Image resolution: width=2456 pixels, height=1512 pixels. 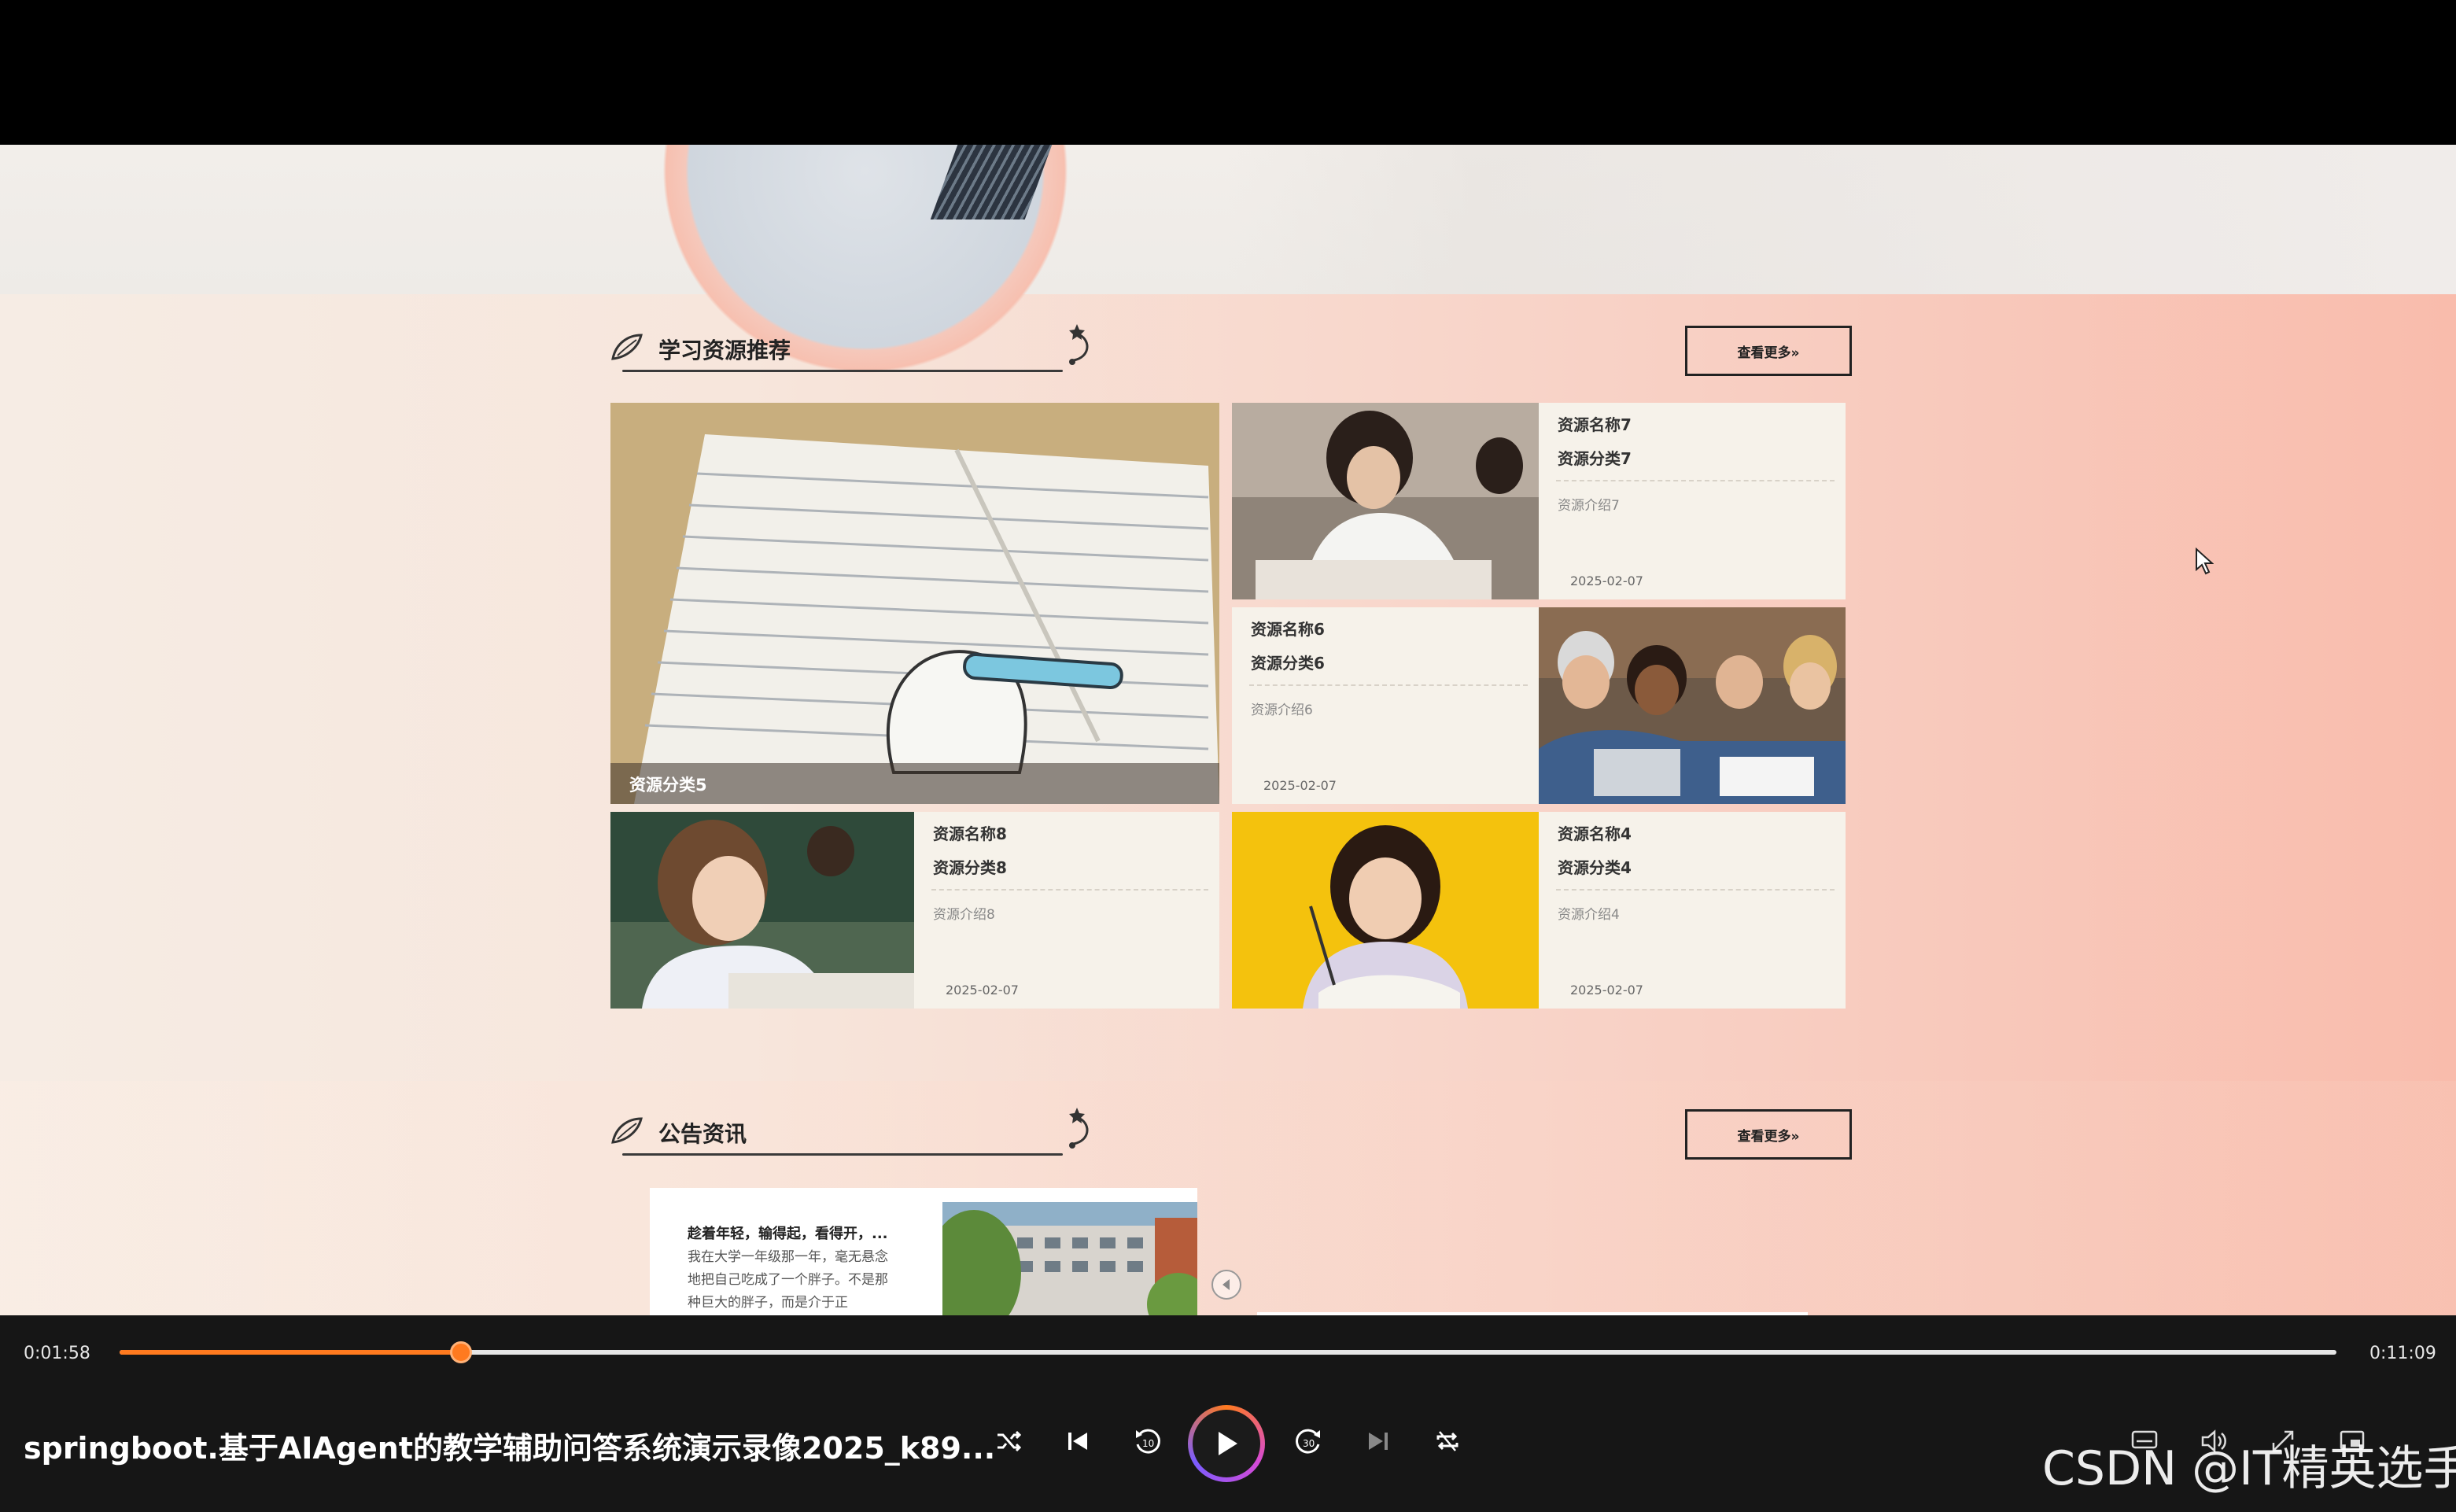 I want to click on shuffle-button, so click(x=1008, y=1441).